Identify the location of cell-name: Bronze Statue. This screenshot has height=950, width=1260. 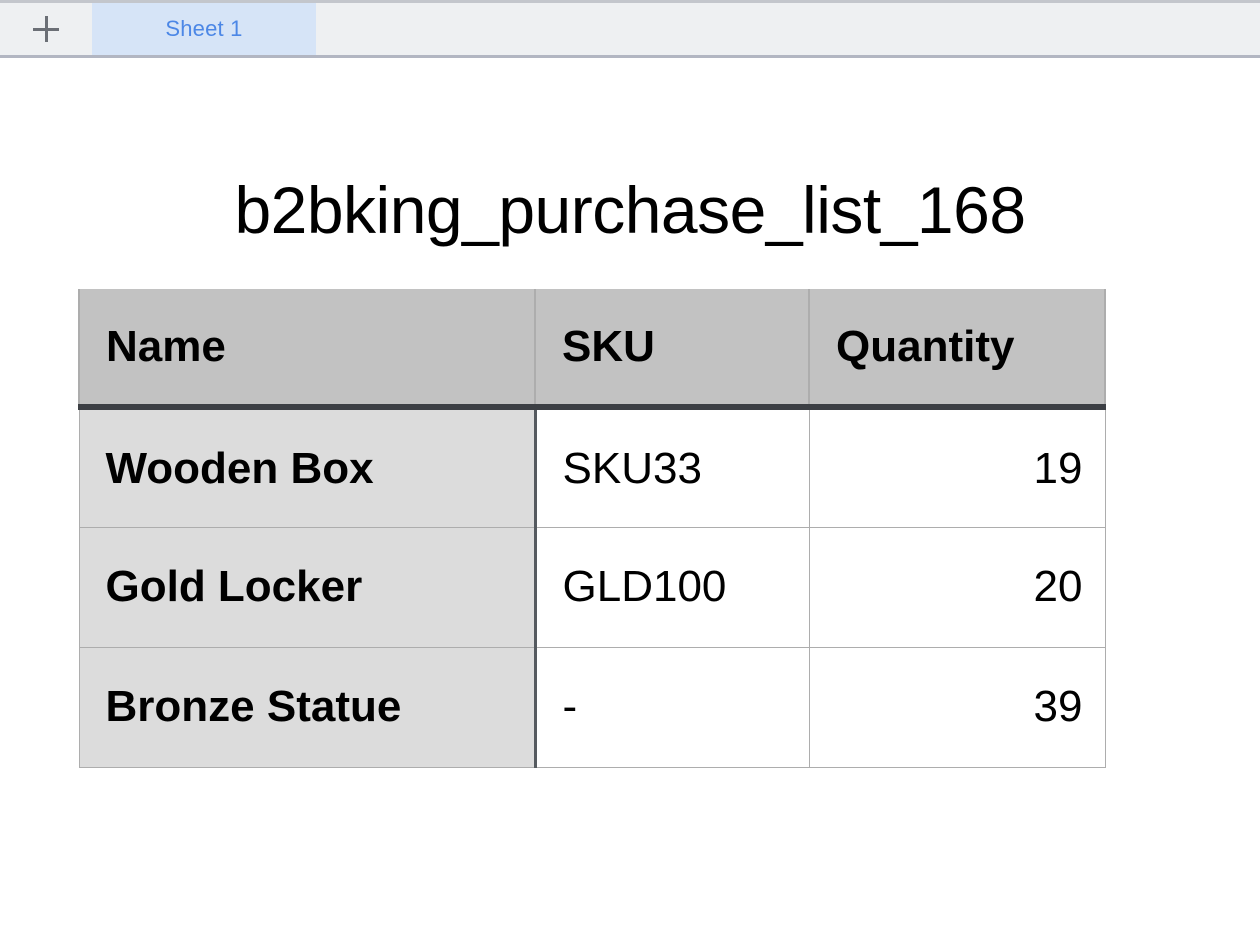
(307, 707).